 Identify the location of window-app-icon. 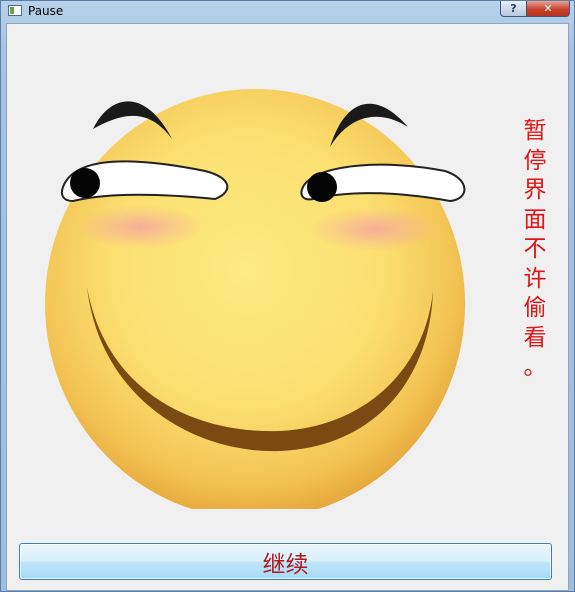
(15, 10).